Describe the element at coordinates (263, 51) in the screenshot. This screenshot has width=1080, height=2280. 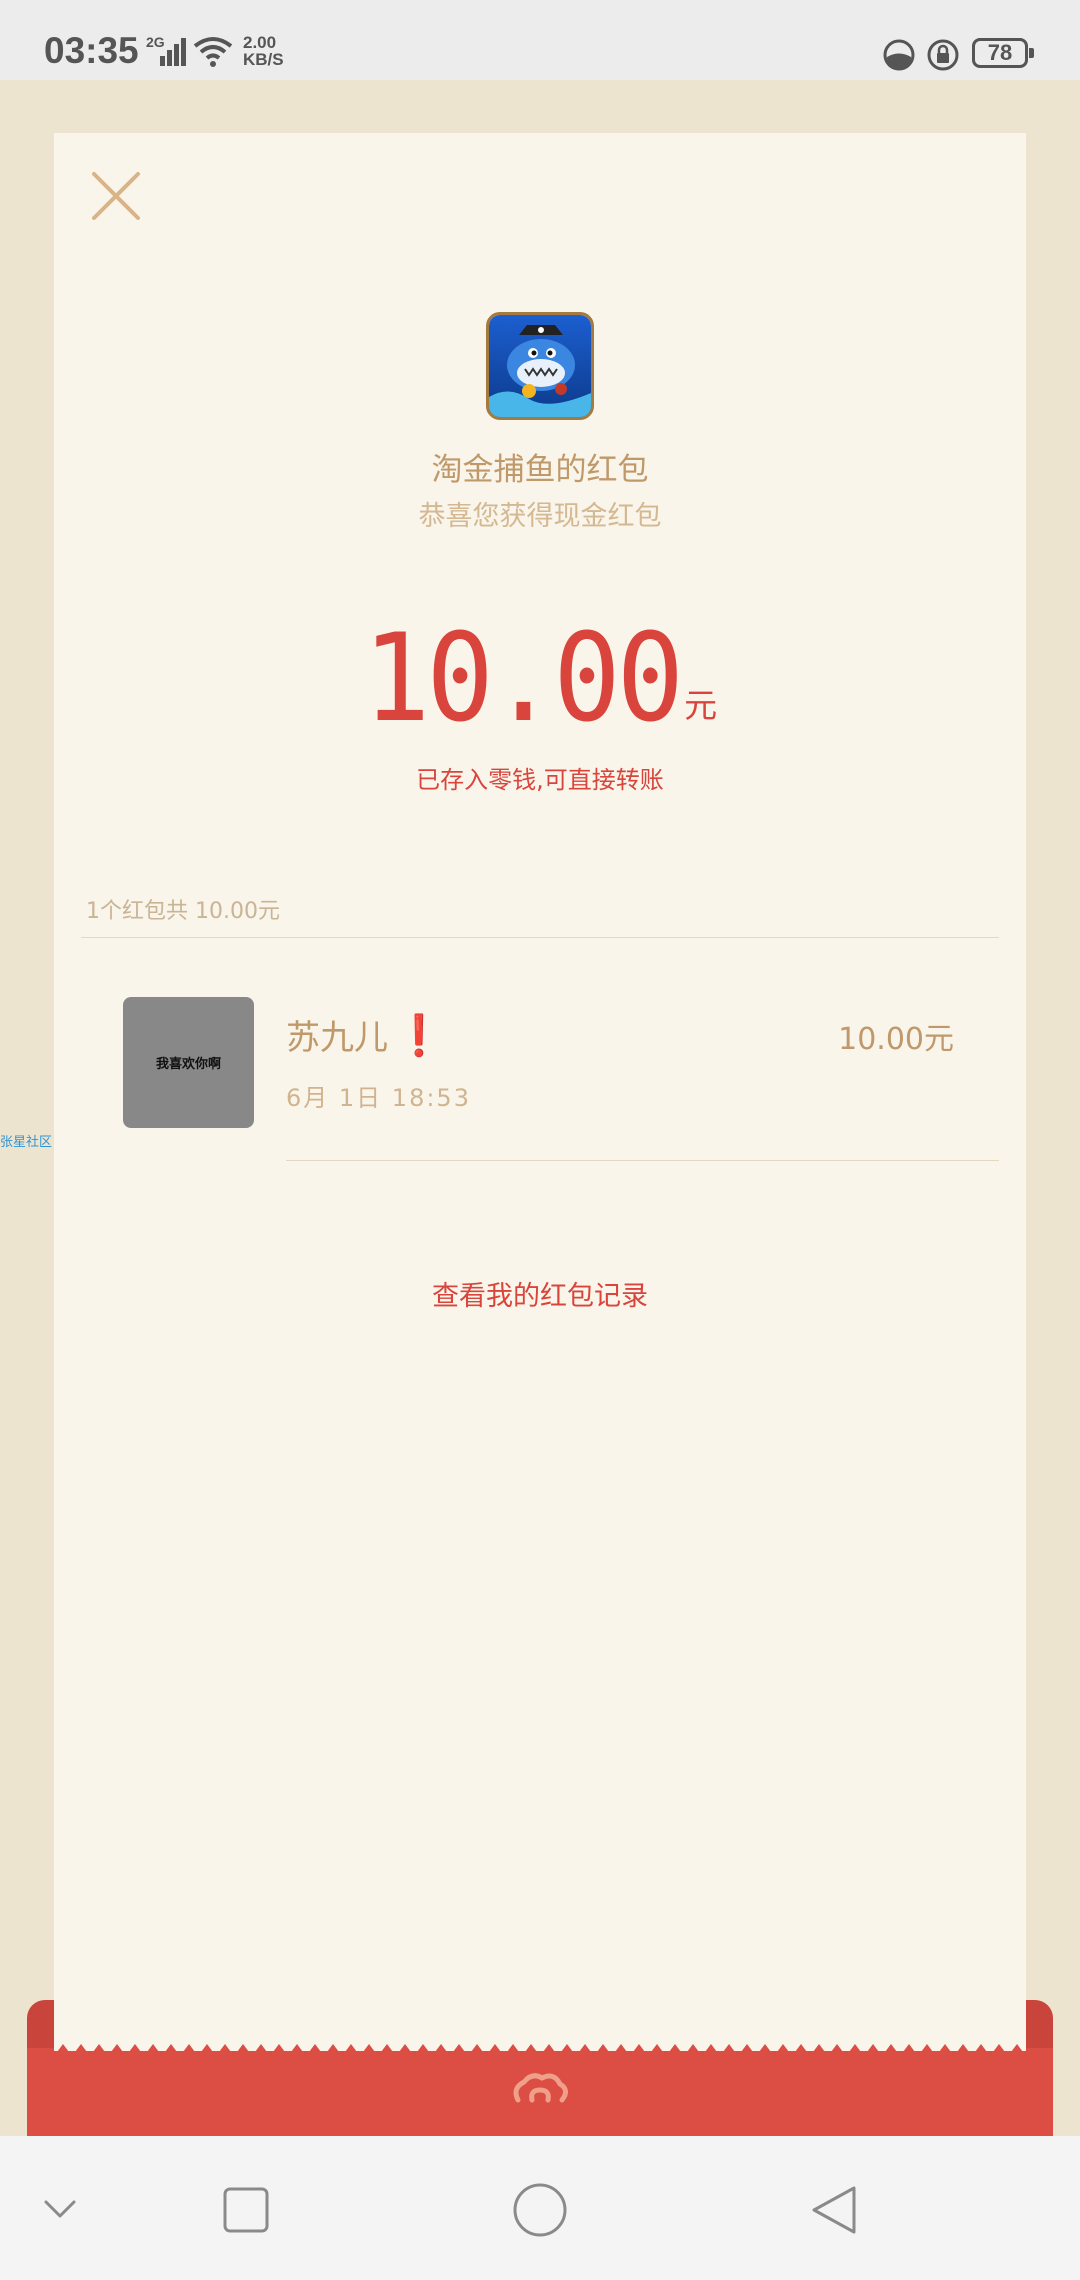
I see `network-speed: 2.00 KB/S` at that location.